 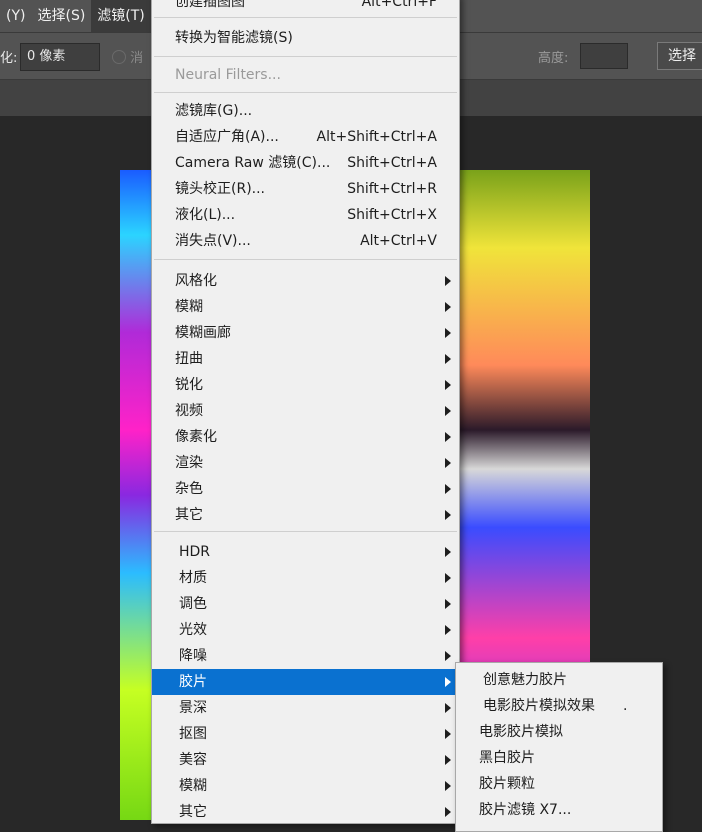 I want to click on menu-item-convert-smart-filters: 转换为智能滤镜(S), so click(x=305, y=38).